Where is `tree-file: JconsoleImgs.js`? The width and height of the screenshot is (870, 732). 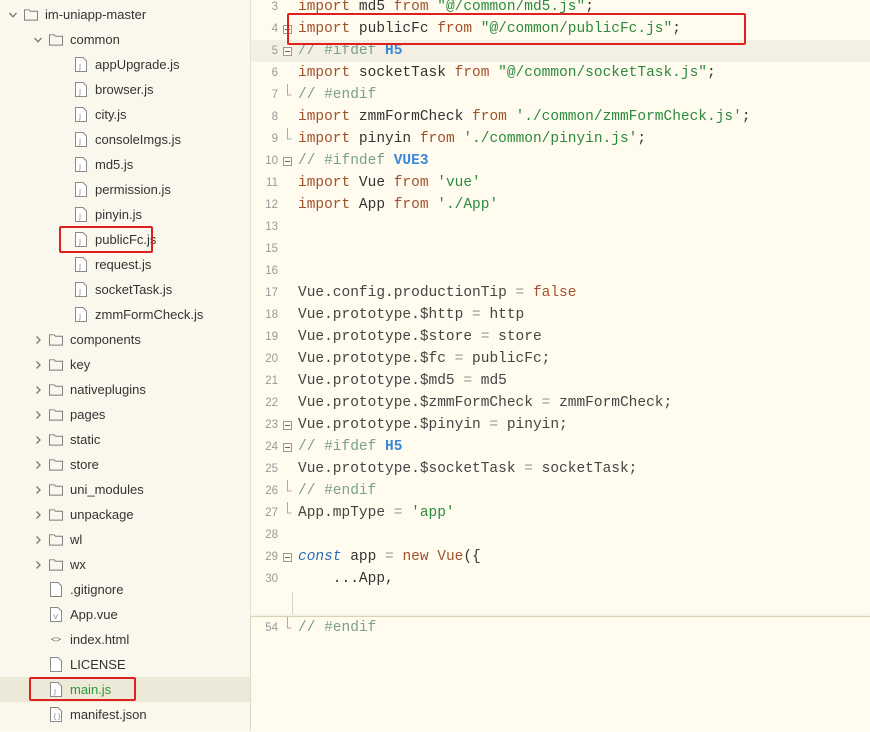
tree-file: JconsoleImgs.js is located at coordinates (125, 139).